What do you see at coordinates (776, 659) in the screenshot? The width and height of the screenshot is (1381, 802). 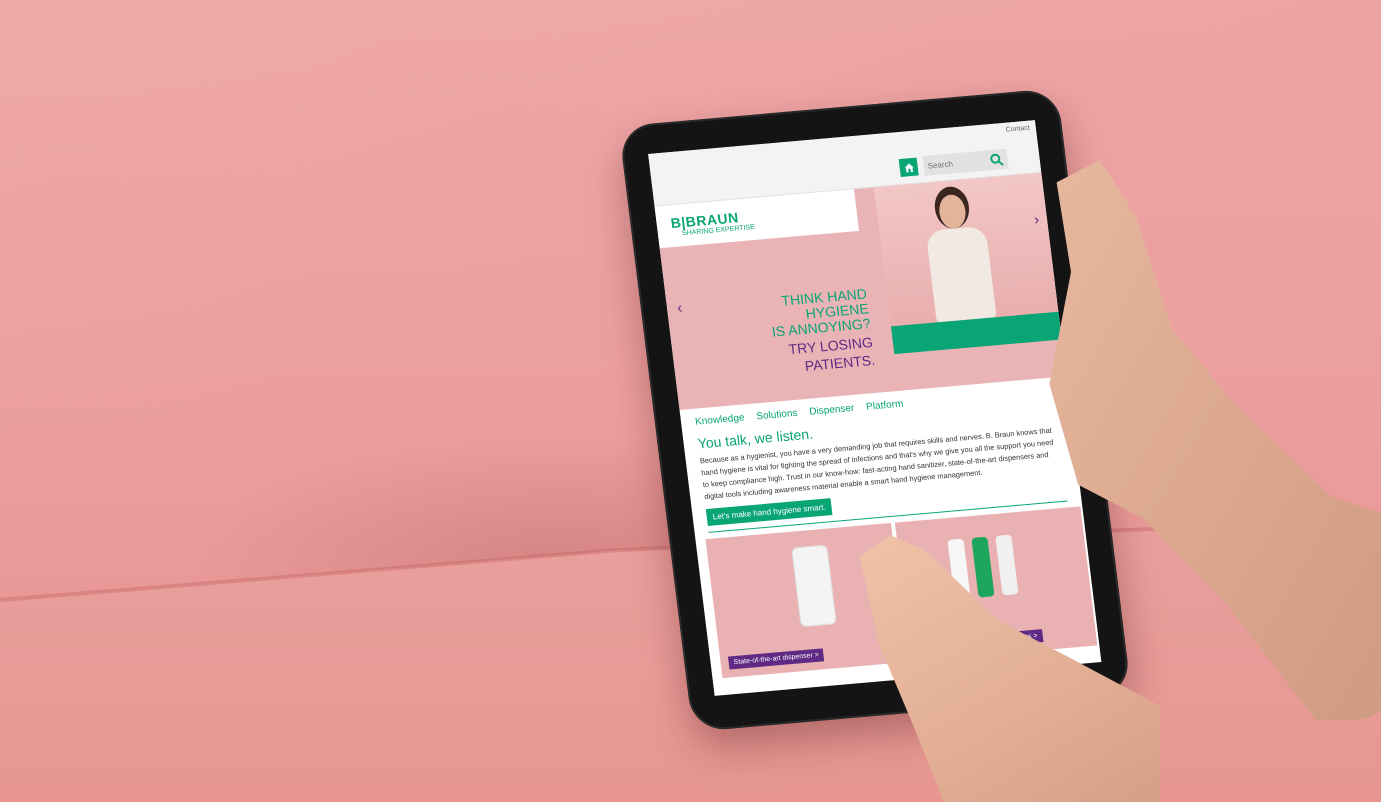 I see `dispenser-card-label: State-of-the-art dispenser >` at bounding box center [776, 659].